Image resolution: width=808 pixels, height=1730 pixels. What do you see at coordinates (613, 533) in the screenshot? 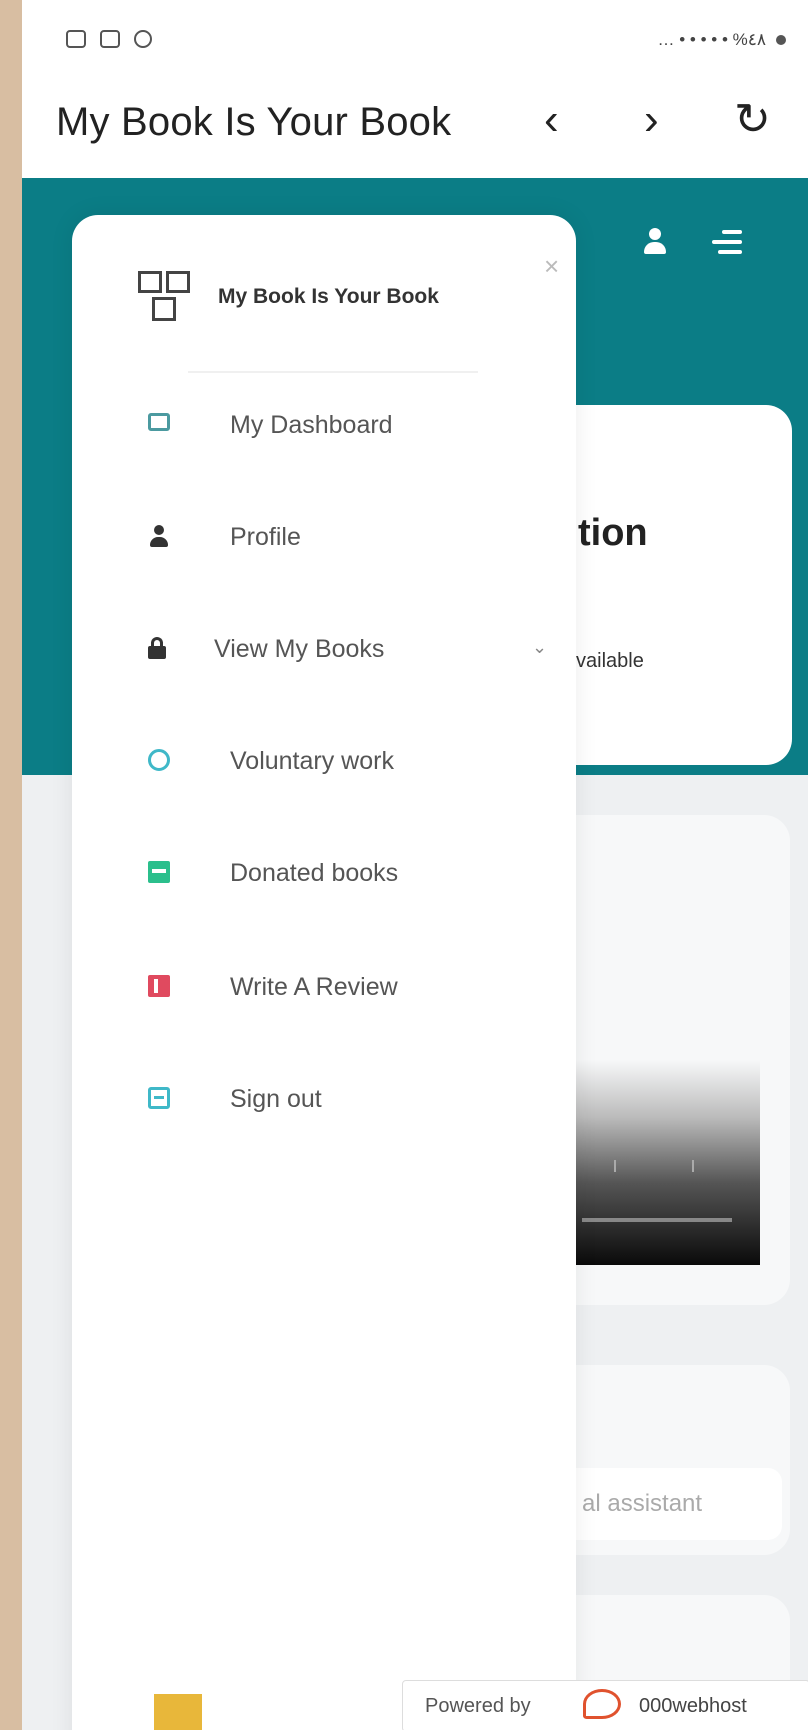
I see `info-card-title: tion` at bounding box center [613, 533].